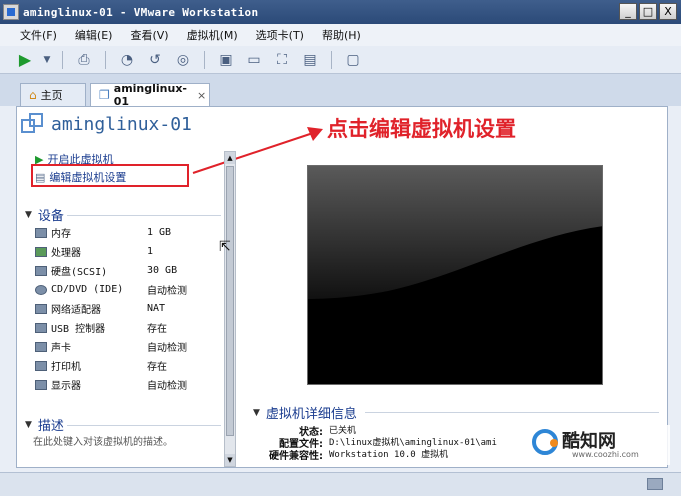  I want to click on close-icon: ×, so click(201, 95).